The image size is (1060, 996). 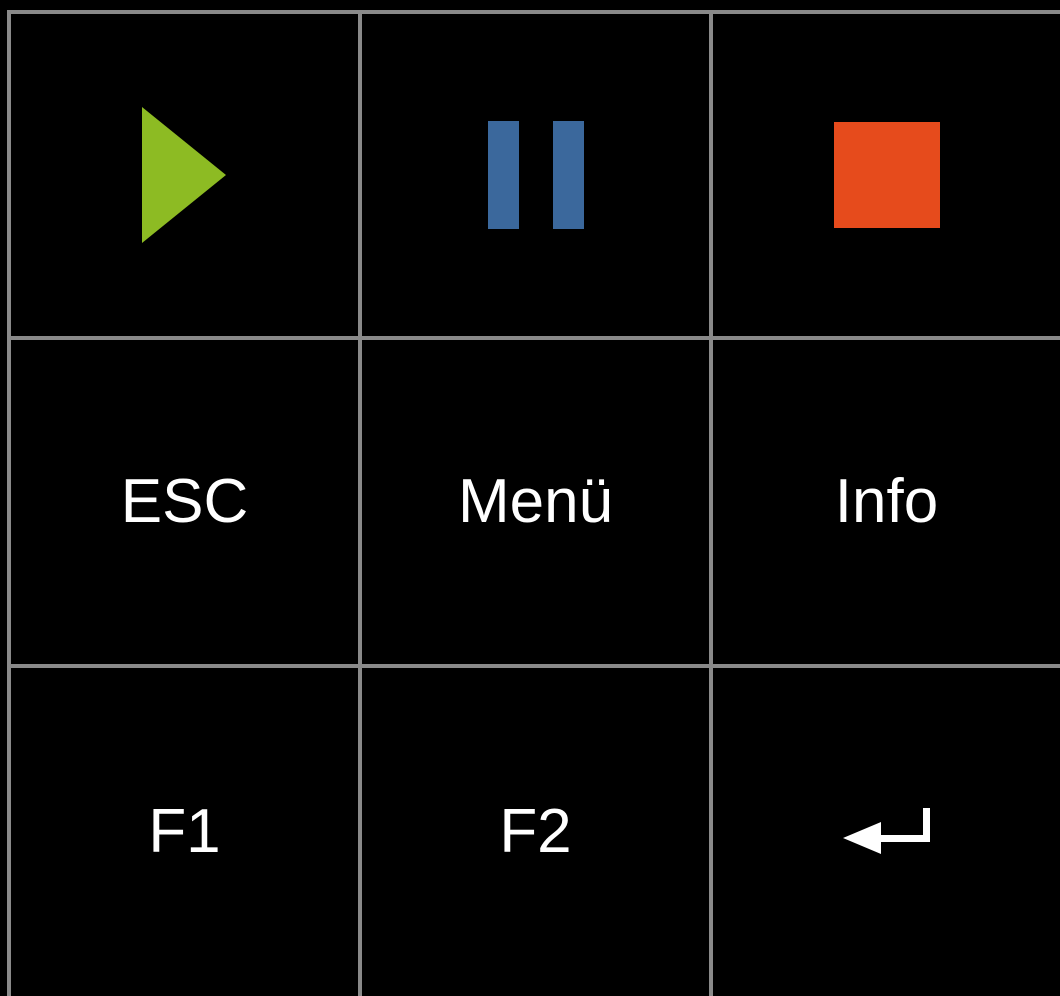 I want to click on f1-button: F1, so click(x=184, y=832).